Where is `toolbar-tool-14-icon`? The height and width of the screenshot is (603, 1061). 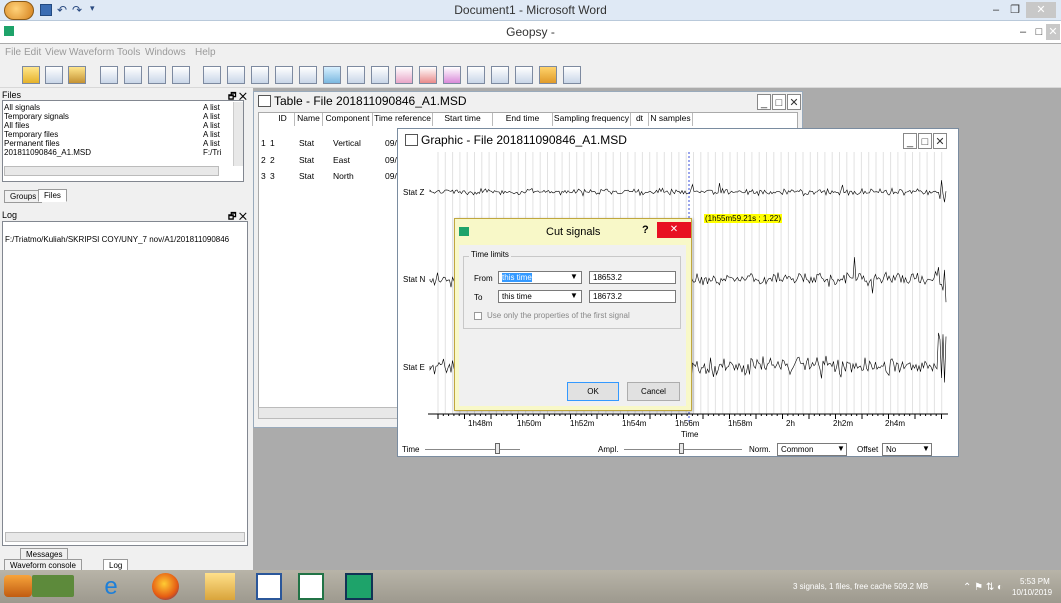 toolbar-tool-14-icon is located at coordinates (524, 75).